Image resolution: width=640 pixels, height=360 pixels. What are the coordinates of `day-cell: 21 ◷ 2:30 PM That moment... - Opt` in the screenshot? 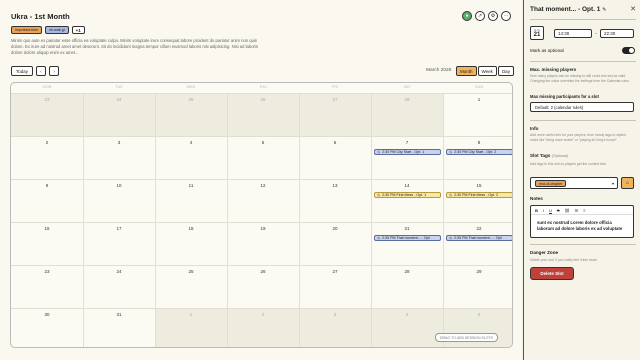 It's located at (407, 244).